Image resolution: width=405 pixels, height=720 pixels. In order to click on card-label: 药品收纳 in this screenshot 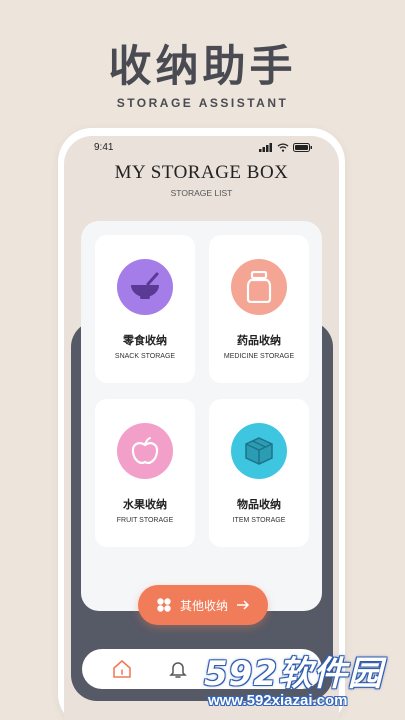, I will do `click(259, 340)`.